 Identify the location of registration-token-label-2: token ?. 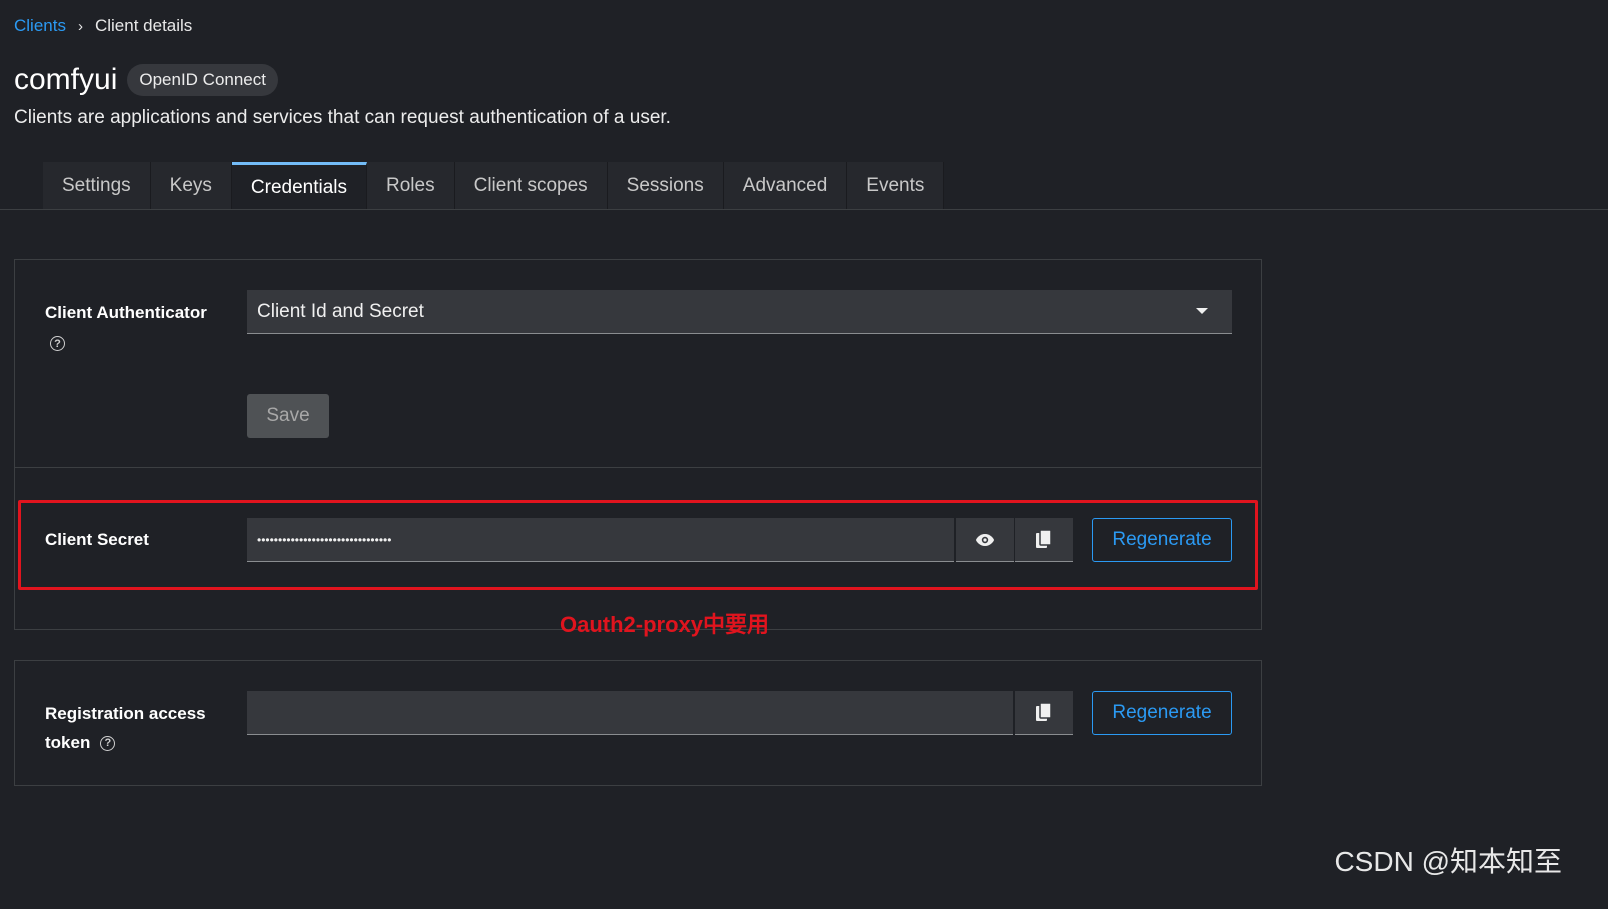
(80, 743).